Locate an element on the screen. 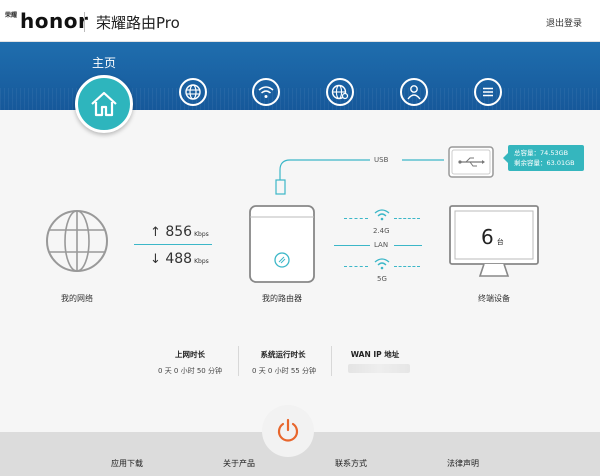 The width and height of the screenshot is (600, 476). footer-link-about: 关于产品 is located at coordinates (239, 463).